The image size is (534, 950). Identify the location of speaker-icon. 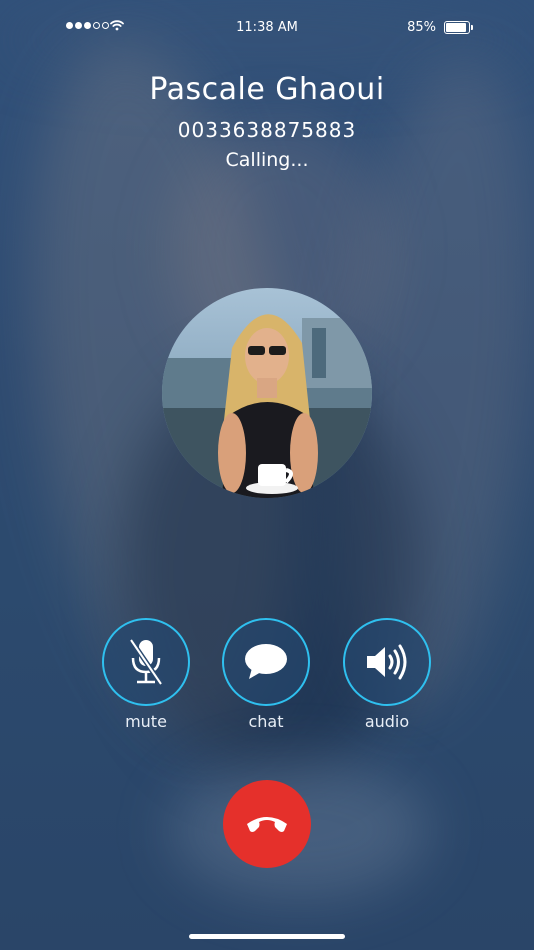
(387, 662).